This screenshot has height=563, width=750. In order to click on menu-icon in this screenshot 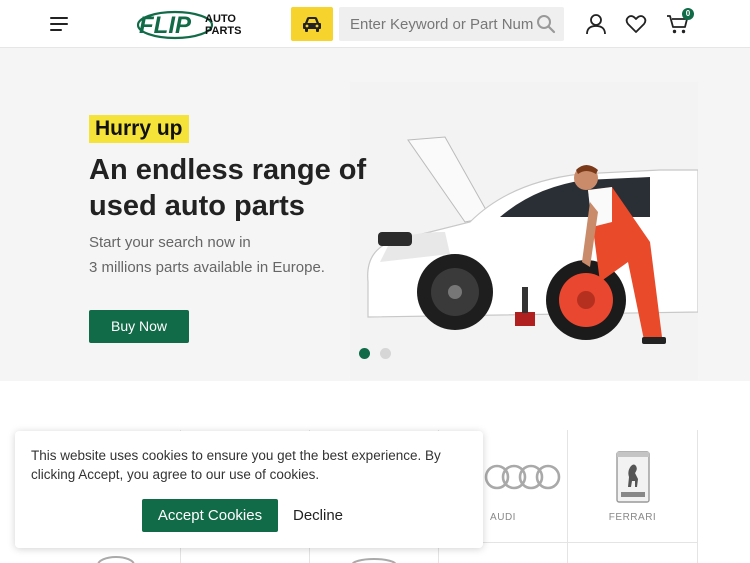, I will do `click(60, 24)`.